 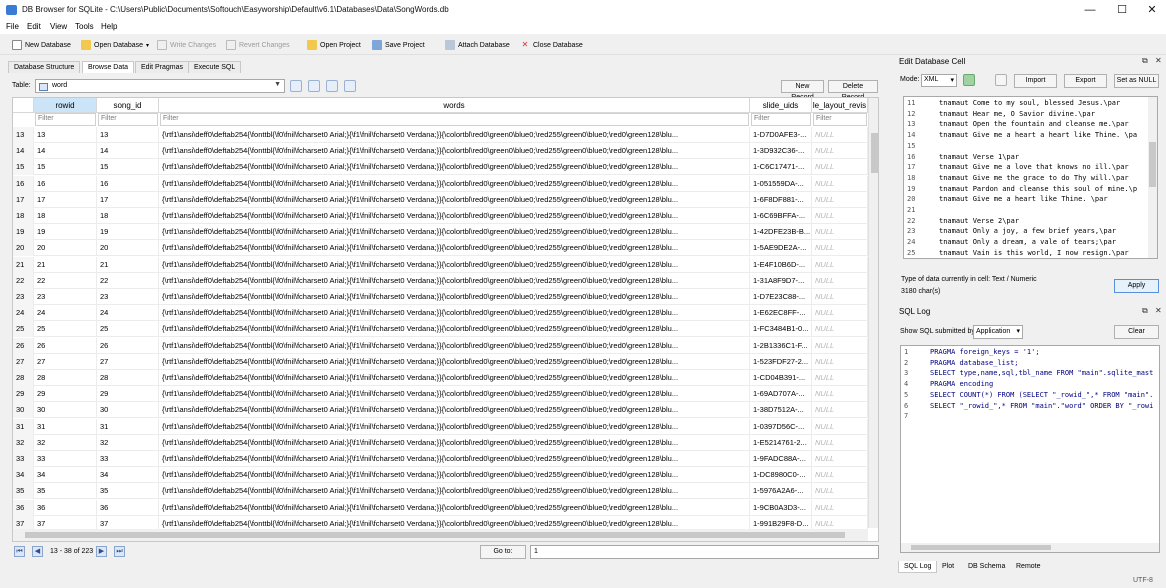 What do you see at coordinates (23, 361) in the screenshot?
I see `row-number: 27` at bounding box center [23, 361].